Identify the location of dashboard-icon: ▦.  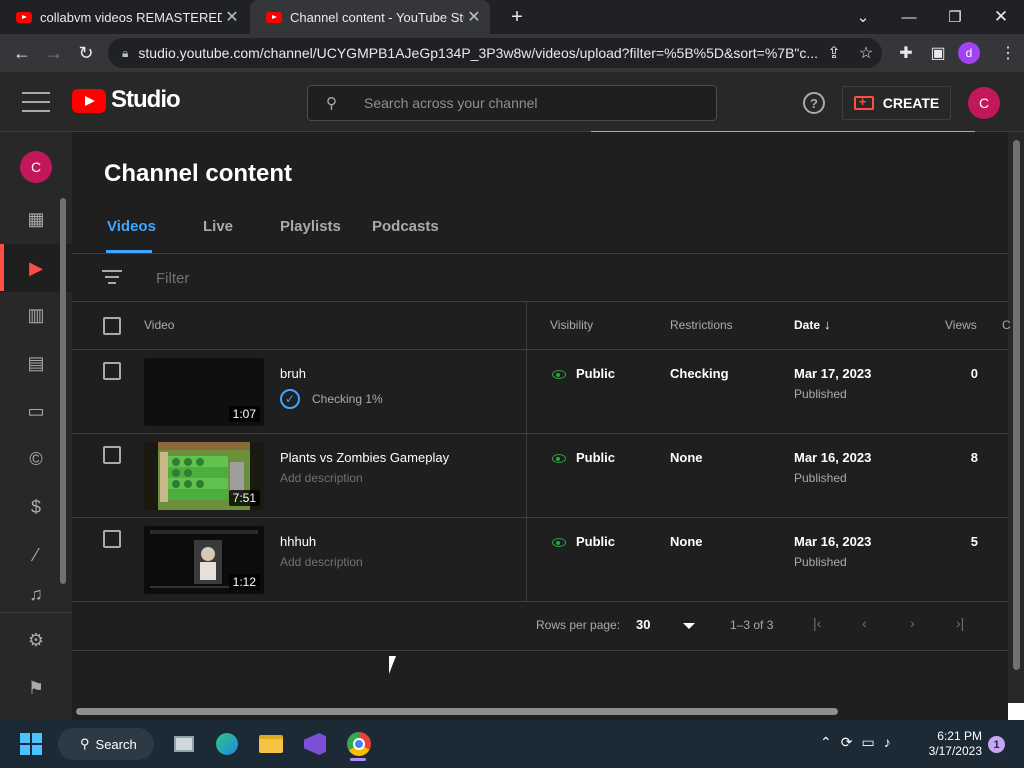
(36, 218).